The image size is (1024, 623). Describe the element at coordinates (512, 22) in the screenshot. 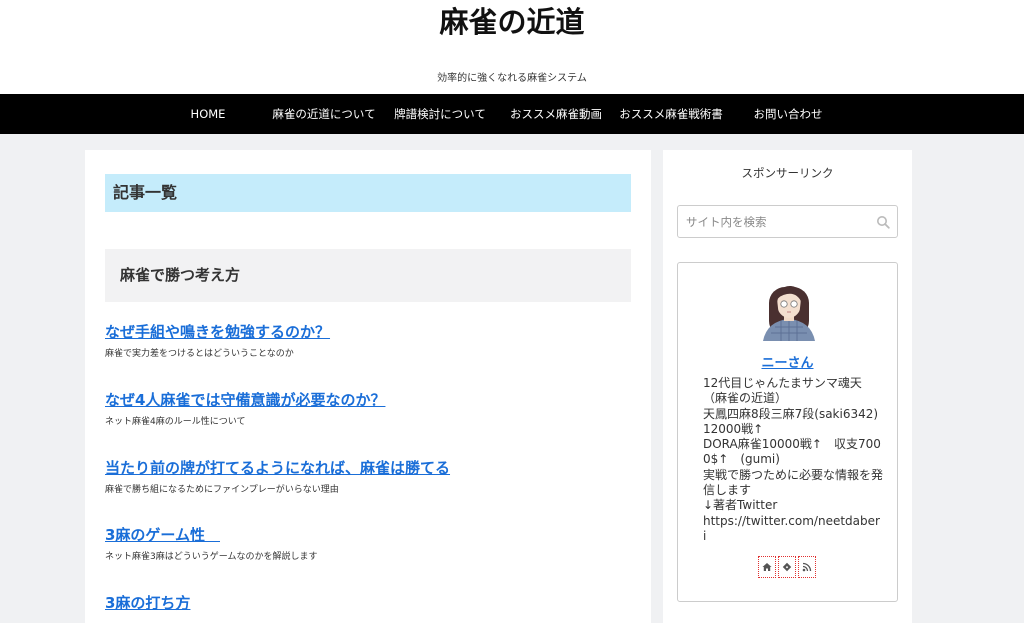

I see `site-title: 麻雀の近道` at that location.